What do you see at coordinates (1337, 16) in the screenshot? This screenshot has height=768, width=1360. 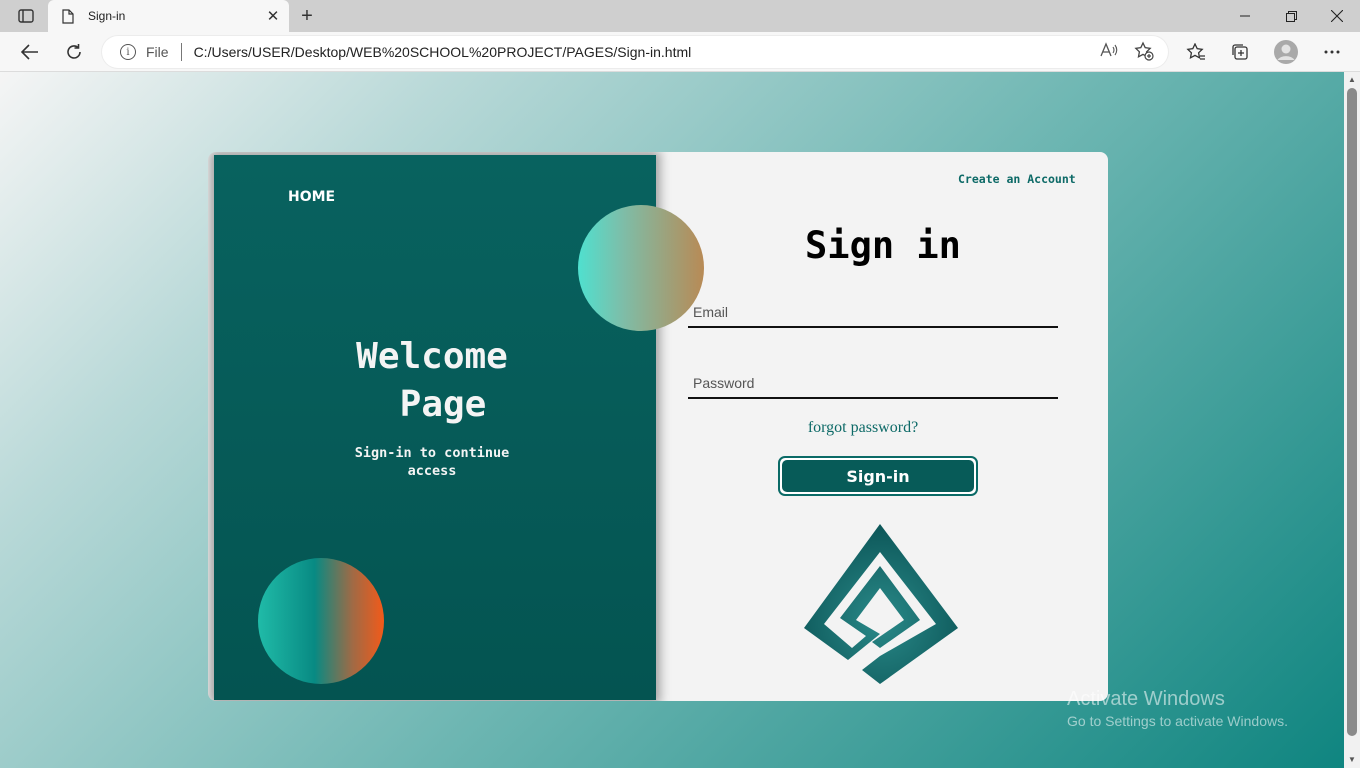 I see `close-window-button` at bounding box center [1337, 16].